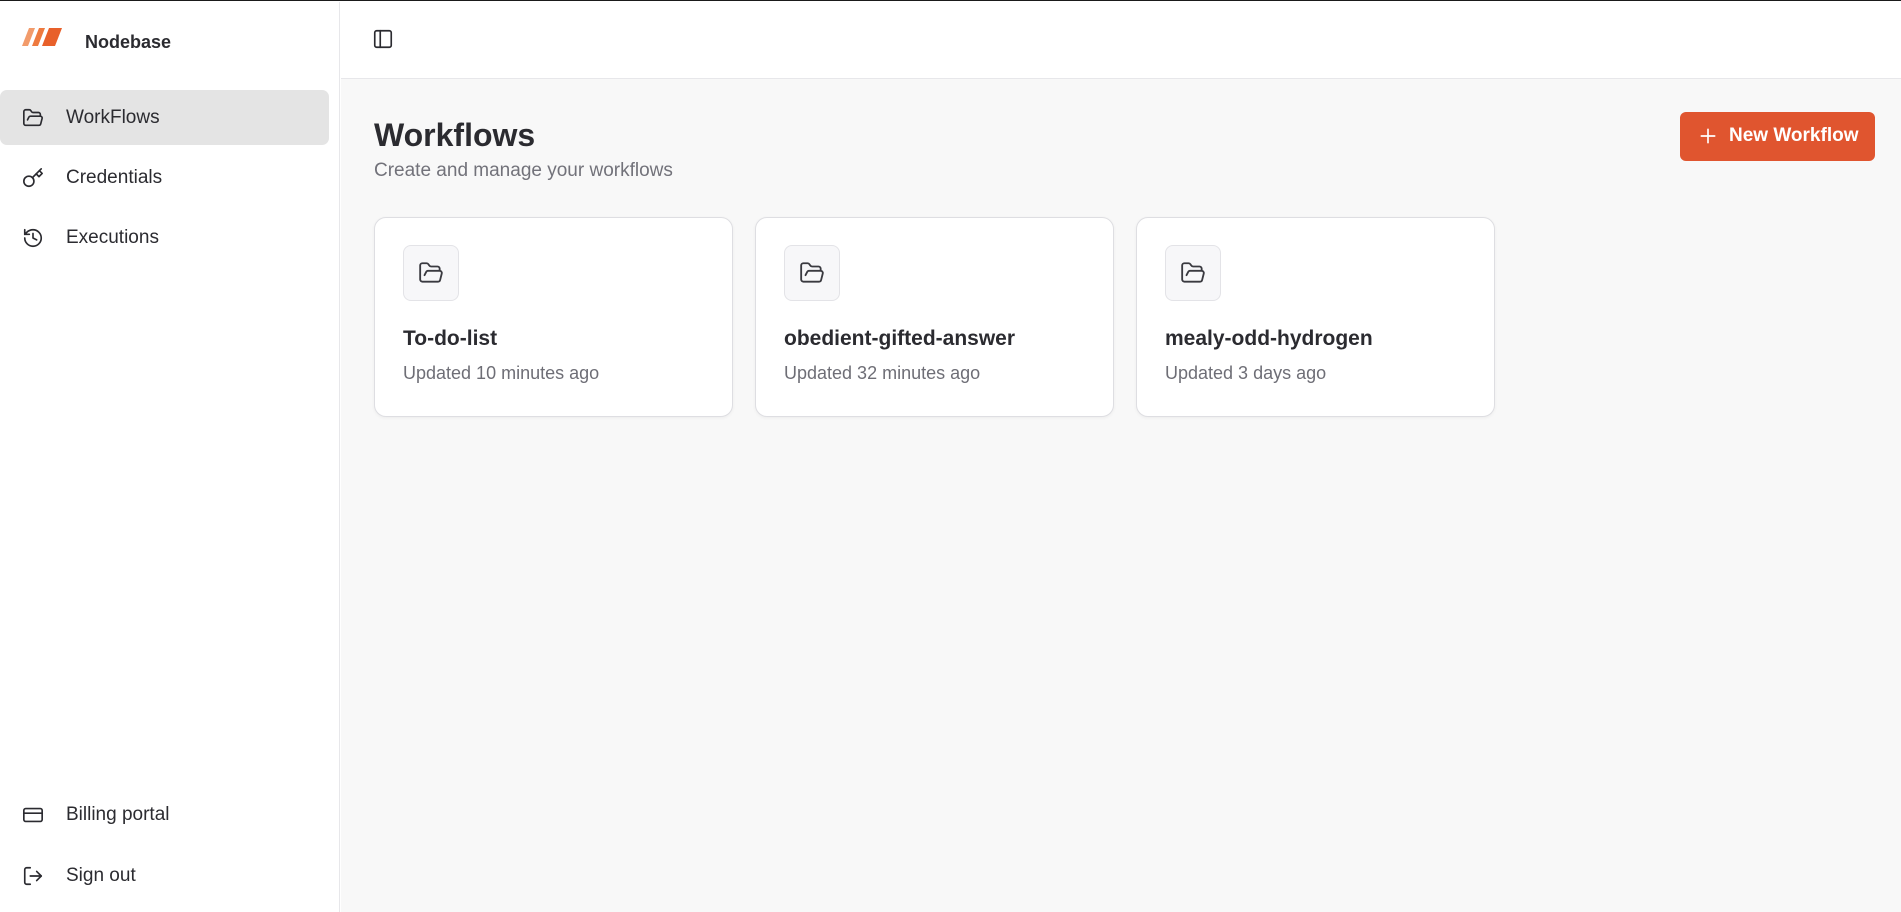 Image resolution: width=1901 pixels, height=912 pixels. What do you see at coordinates (553, 317) in the screenshot?
I see `workflow-card: To-do-list Updated 10 minutes ago` at bounding box center [553, 317].